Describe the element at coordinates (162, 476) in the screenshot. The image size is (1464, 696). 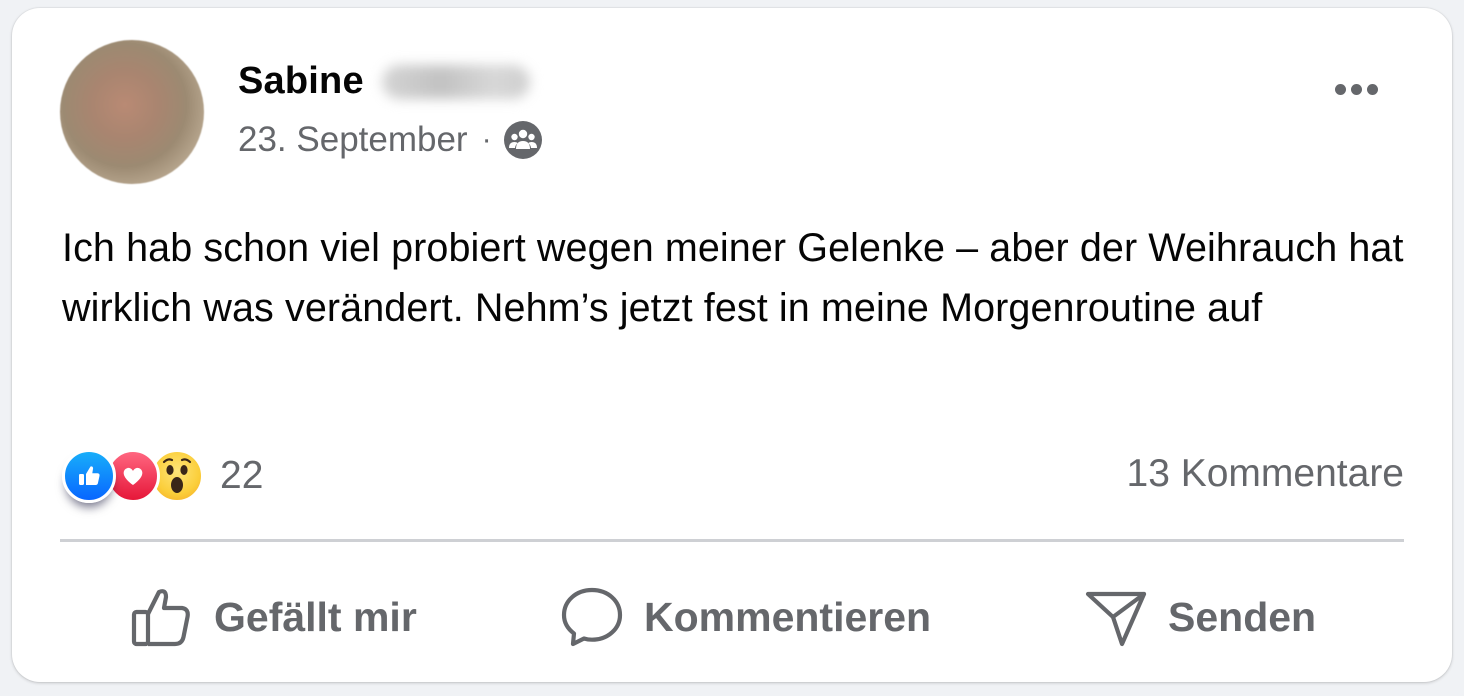
I see `reactions-summary: 22` at that location.